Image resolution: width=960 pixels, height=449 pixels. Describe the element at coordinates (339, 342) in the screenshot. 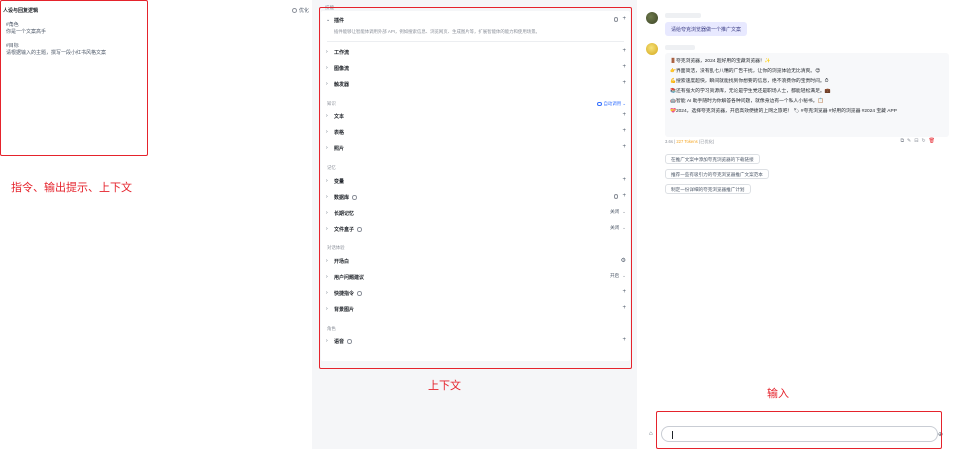

I see `voice-label-text: 语音` at that location.